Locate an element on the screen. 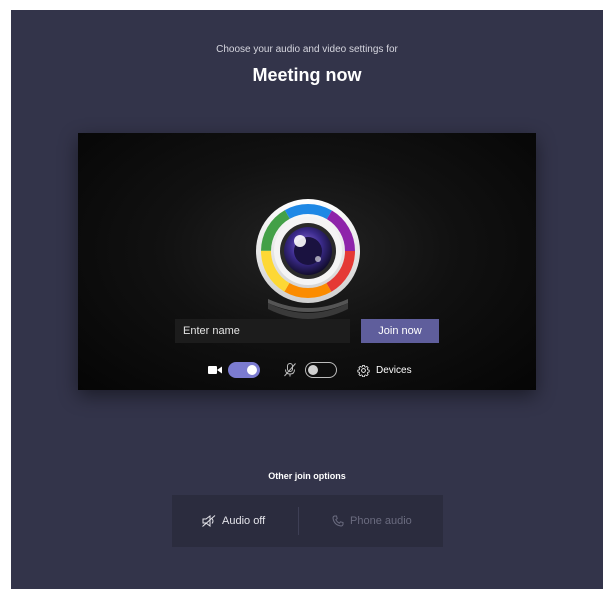 The image size is (603, 589). speaker-off-icon is located at coordinates (209, 521).